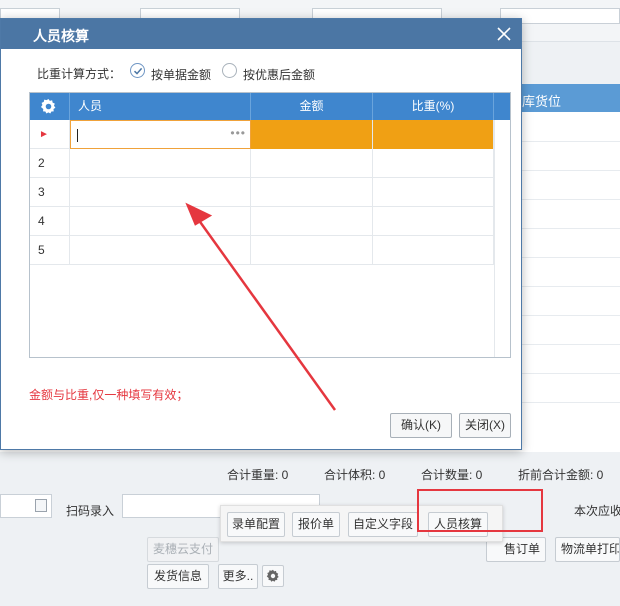 Image resolution: width=620 pixels, height=606 pixels. Describe the element at coordinates (504, 34) in the screenshot. I see `close-icon` at that location.